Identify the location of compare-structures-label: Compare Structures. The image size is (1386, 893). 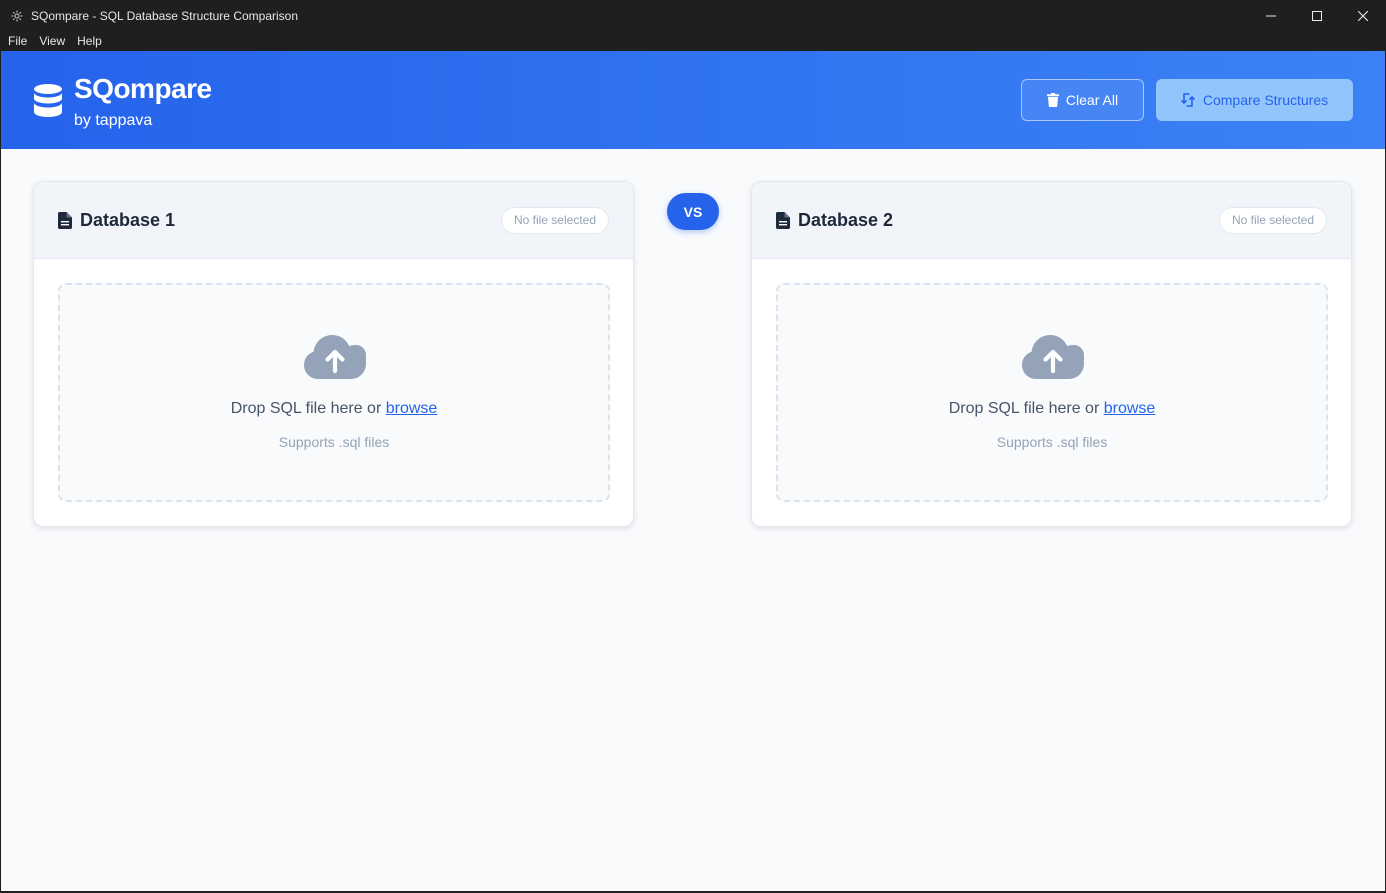
(1265, 100).